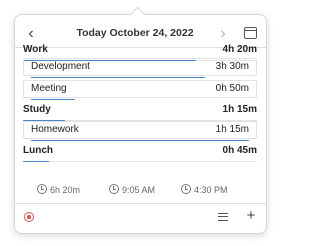 The width and height of the screenshot is (320, 246). Describe the element at coordinates (223, 34) in the screenshot. I see `chevron-right-icon: ›` at that location.